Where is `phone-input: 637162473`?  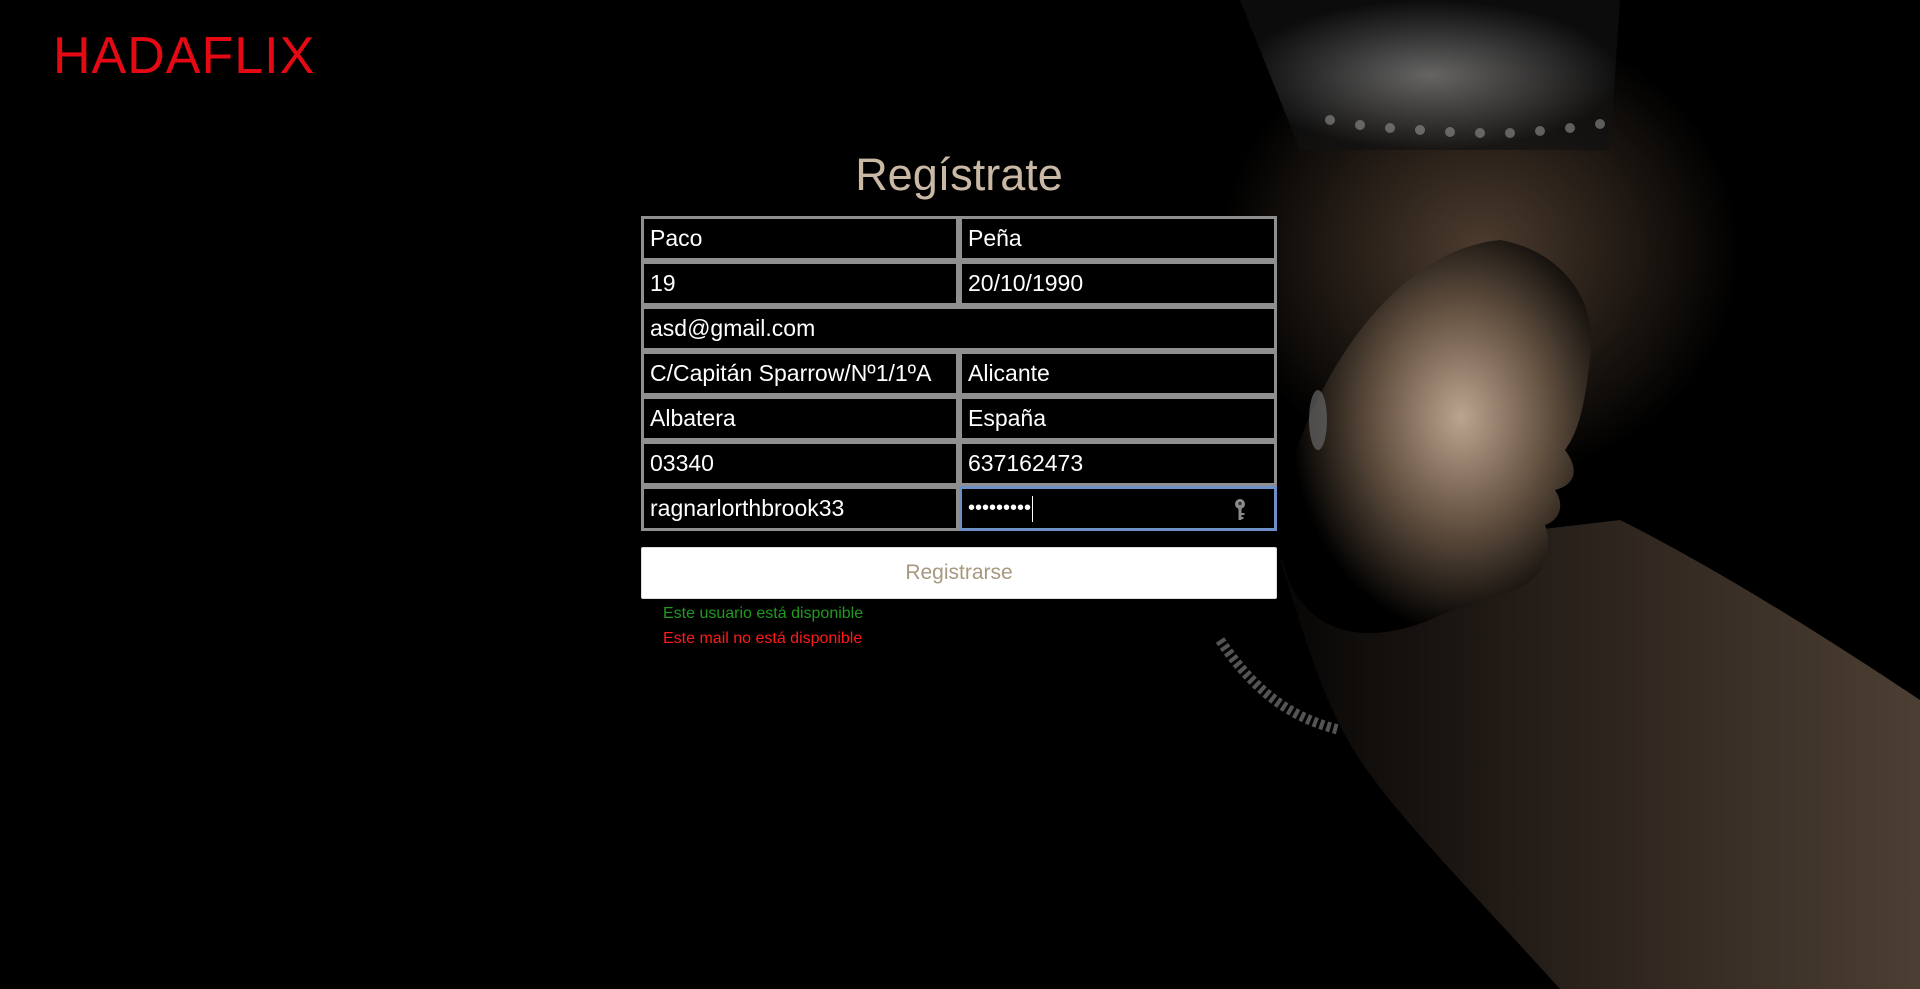 phone-input: 637162473 is located at coordinates (1118, 463).